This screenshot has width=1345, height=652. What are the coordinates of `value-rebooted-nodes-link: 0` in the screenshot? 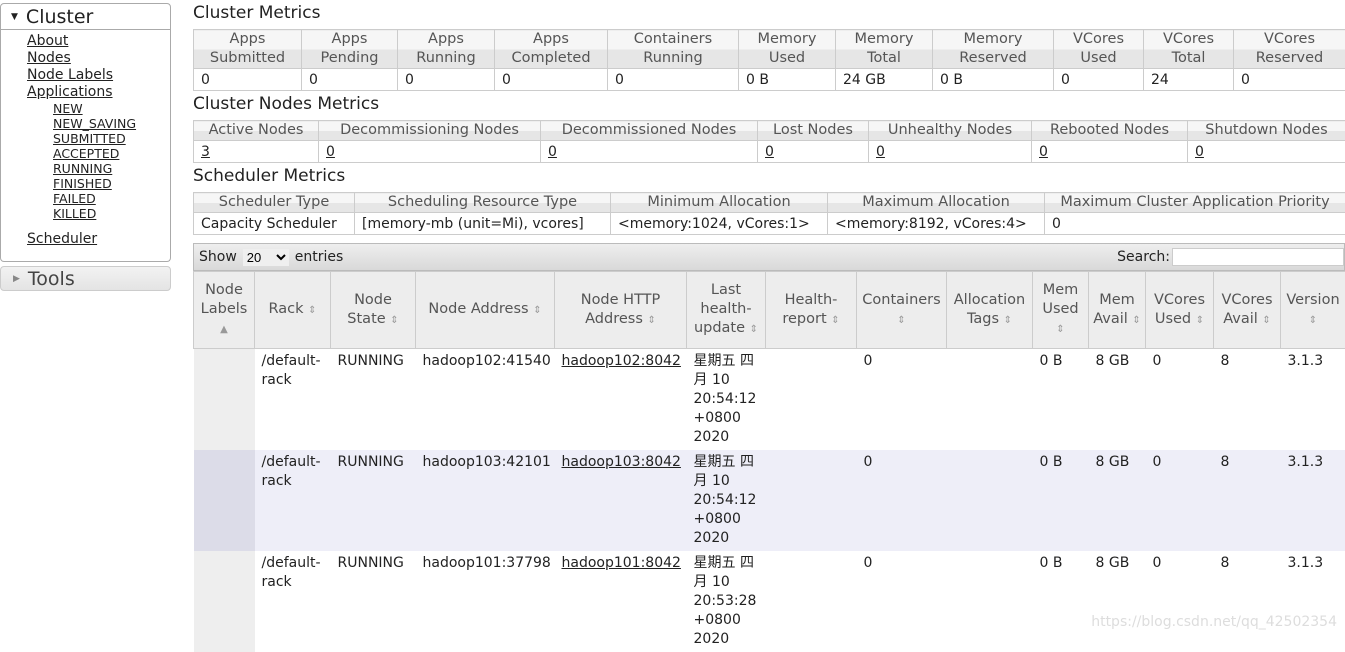 It's located at (1043, 152).